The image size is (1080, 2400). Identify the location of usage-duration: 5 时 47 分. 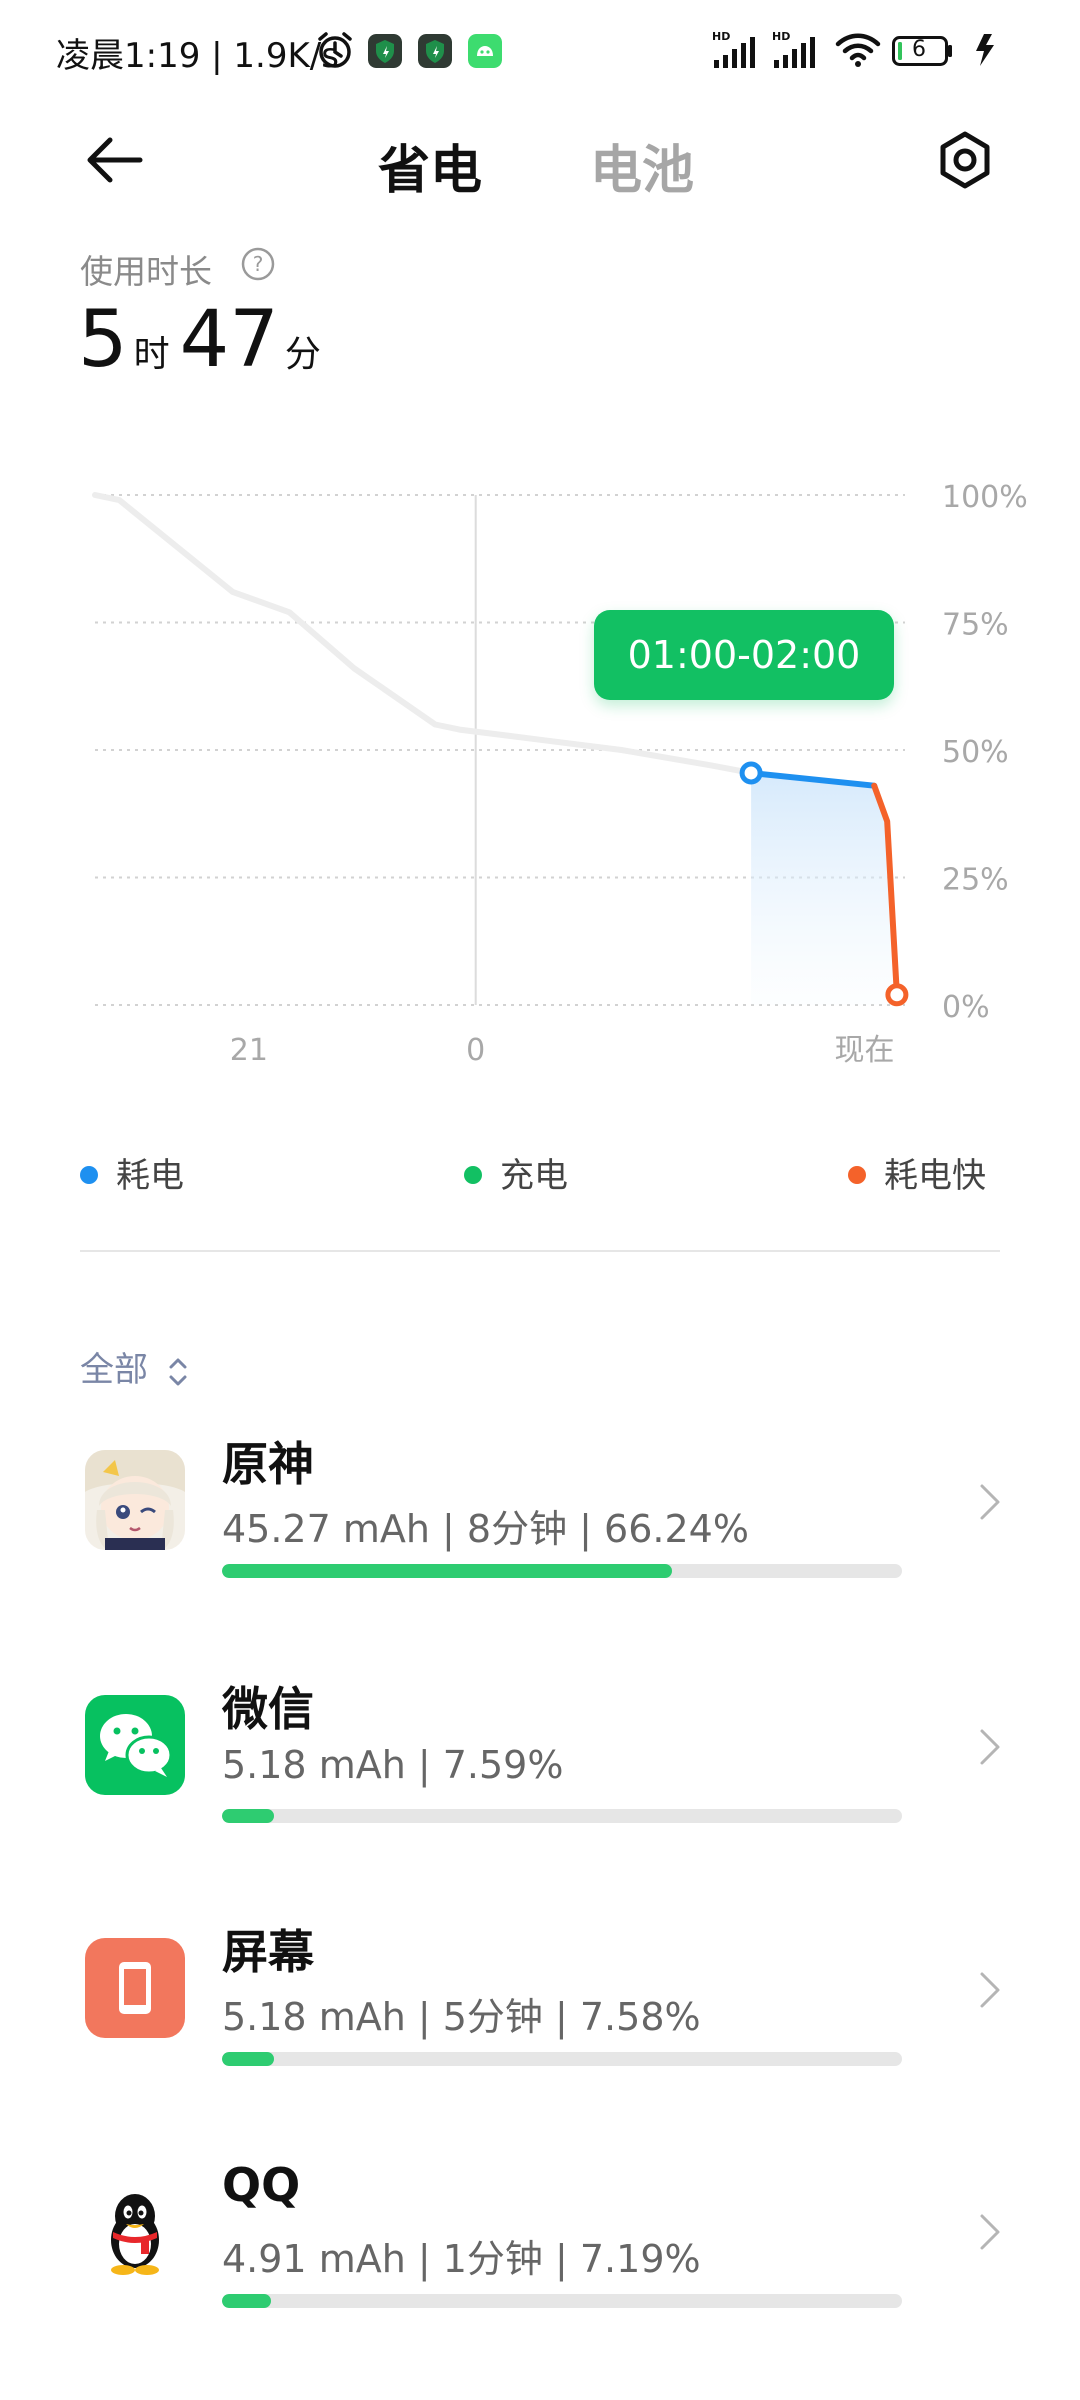
(204, 340).